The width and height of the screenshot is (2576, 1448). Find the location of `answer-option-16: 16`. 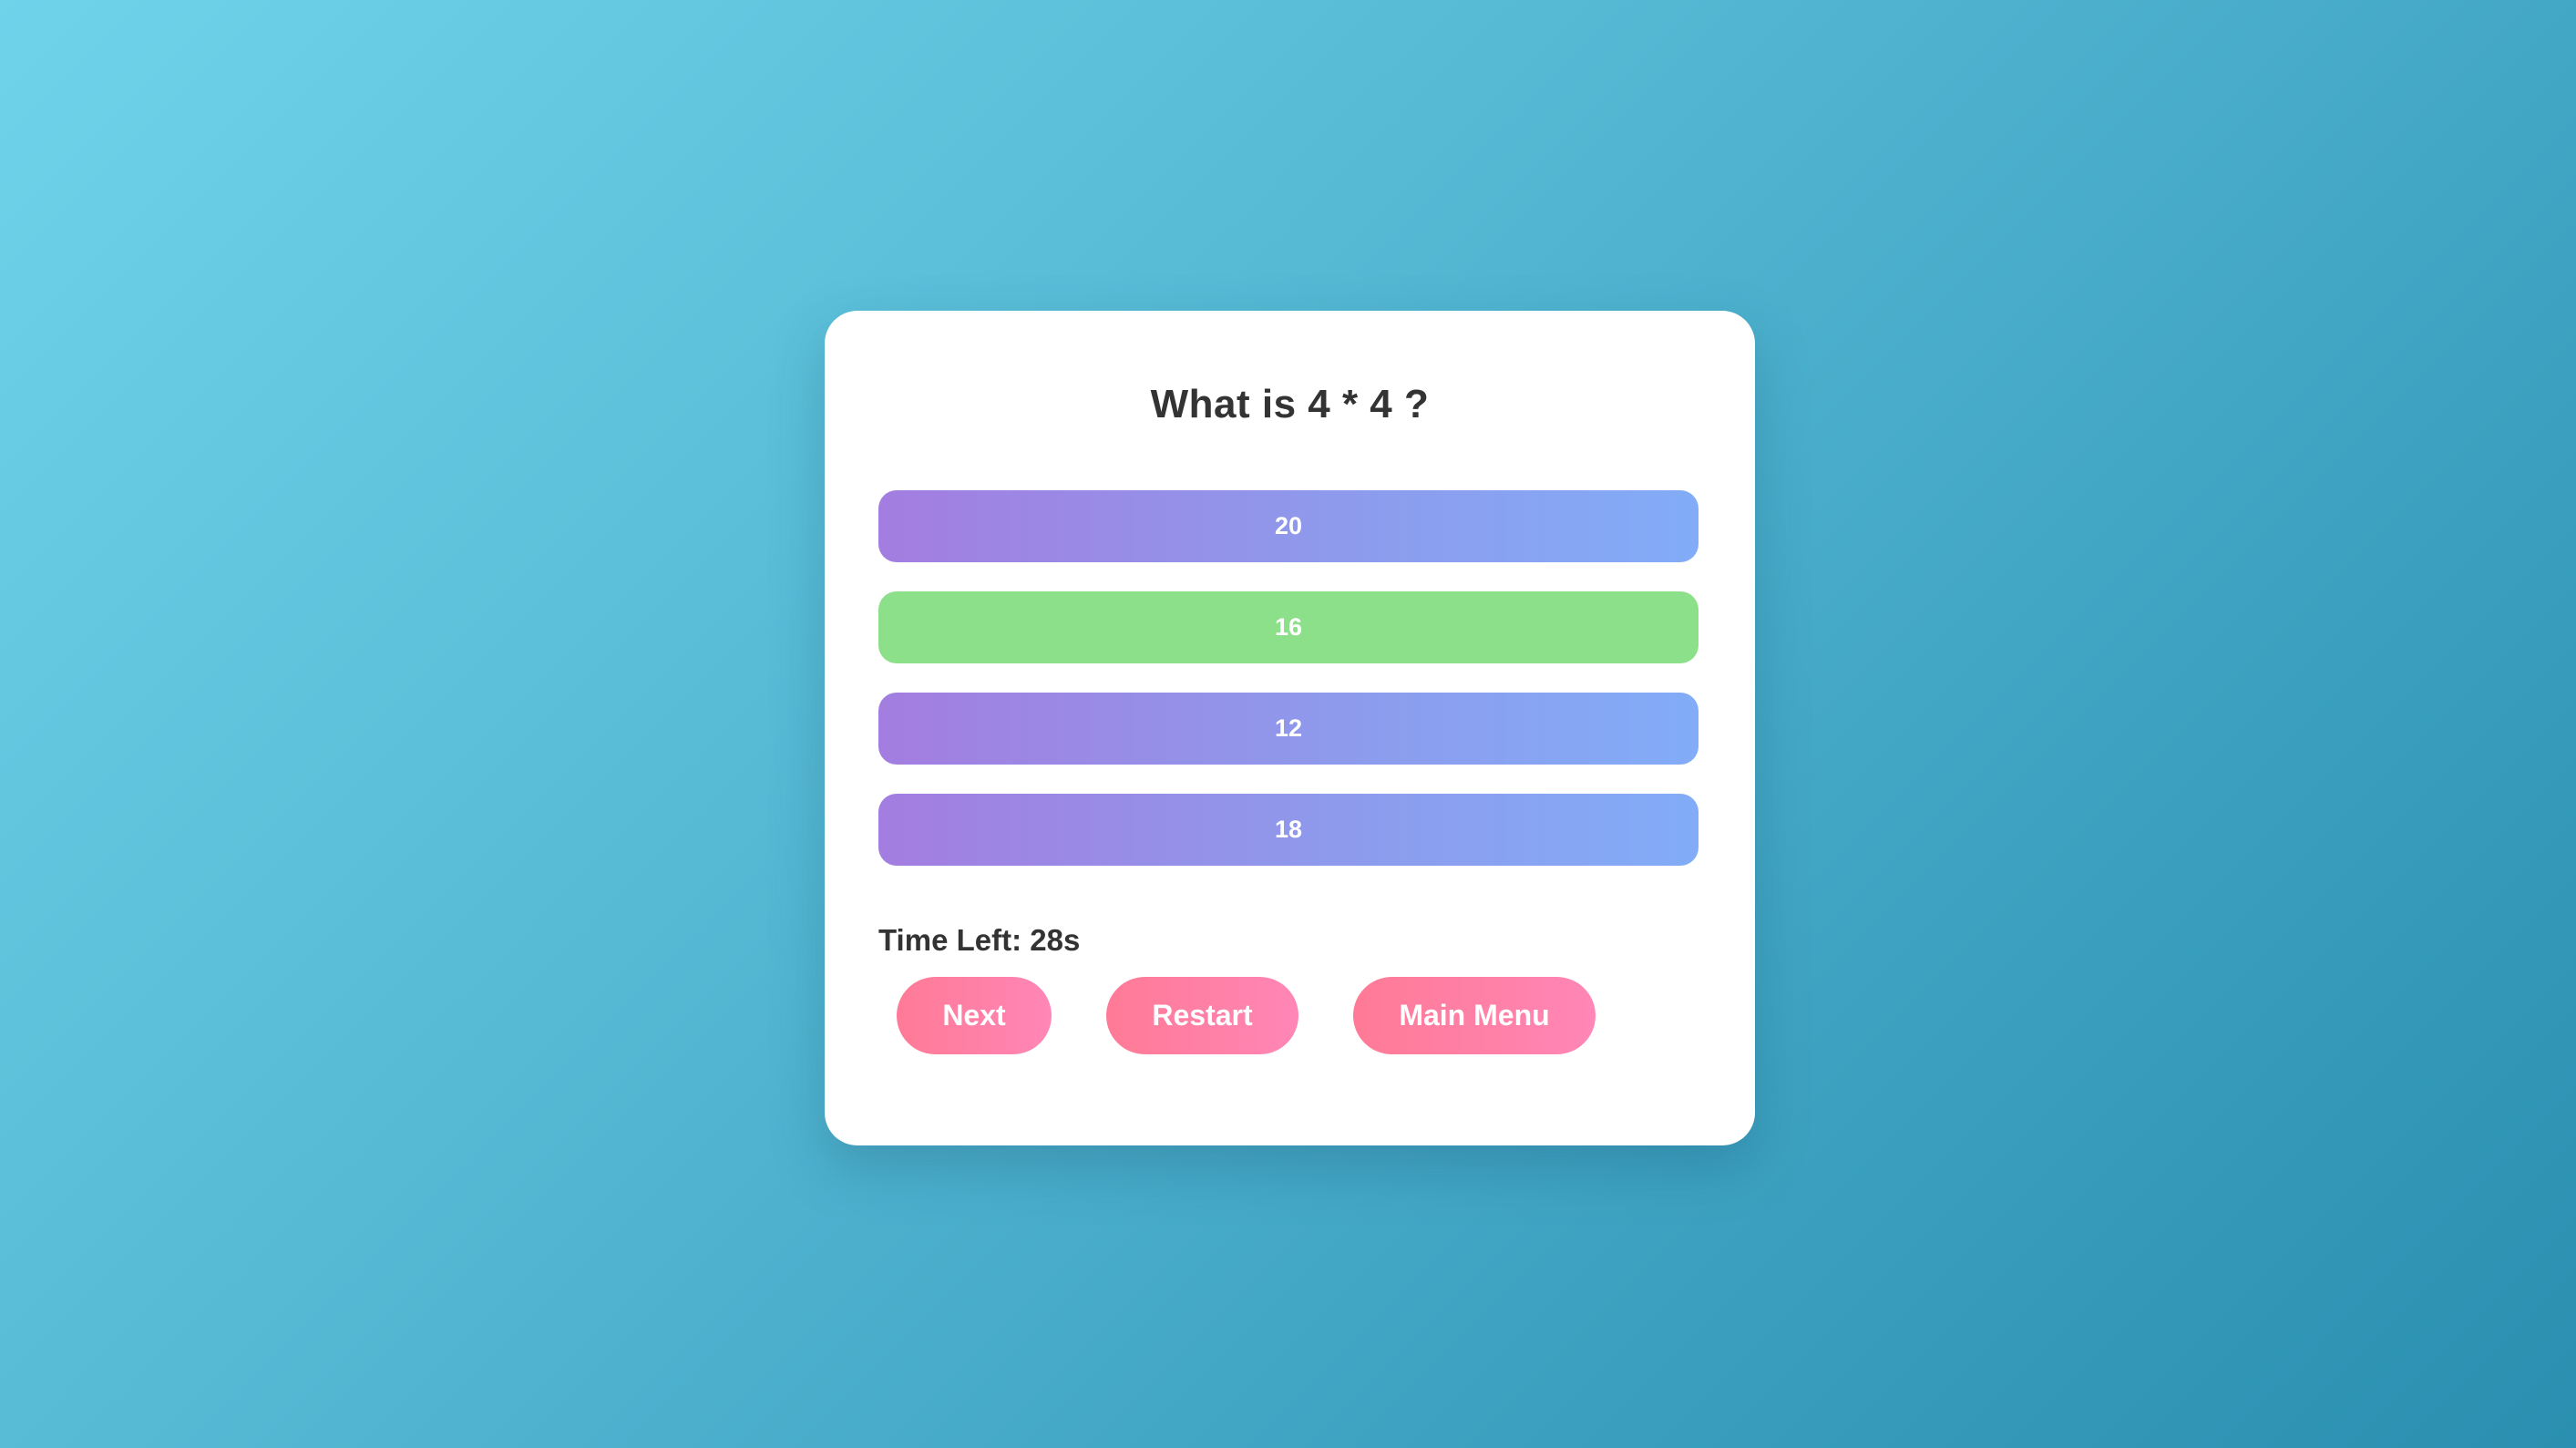

answer-option-16: 16 is located at coordinates (1289, 627).